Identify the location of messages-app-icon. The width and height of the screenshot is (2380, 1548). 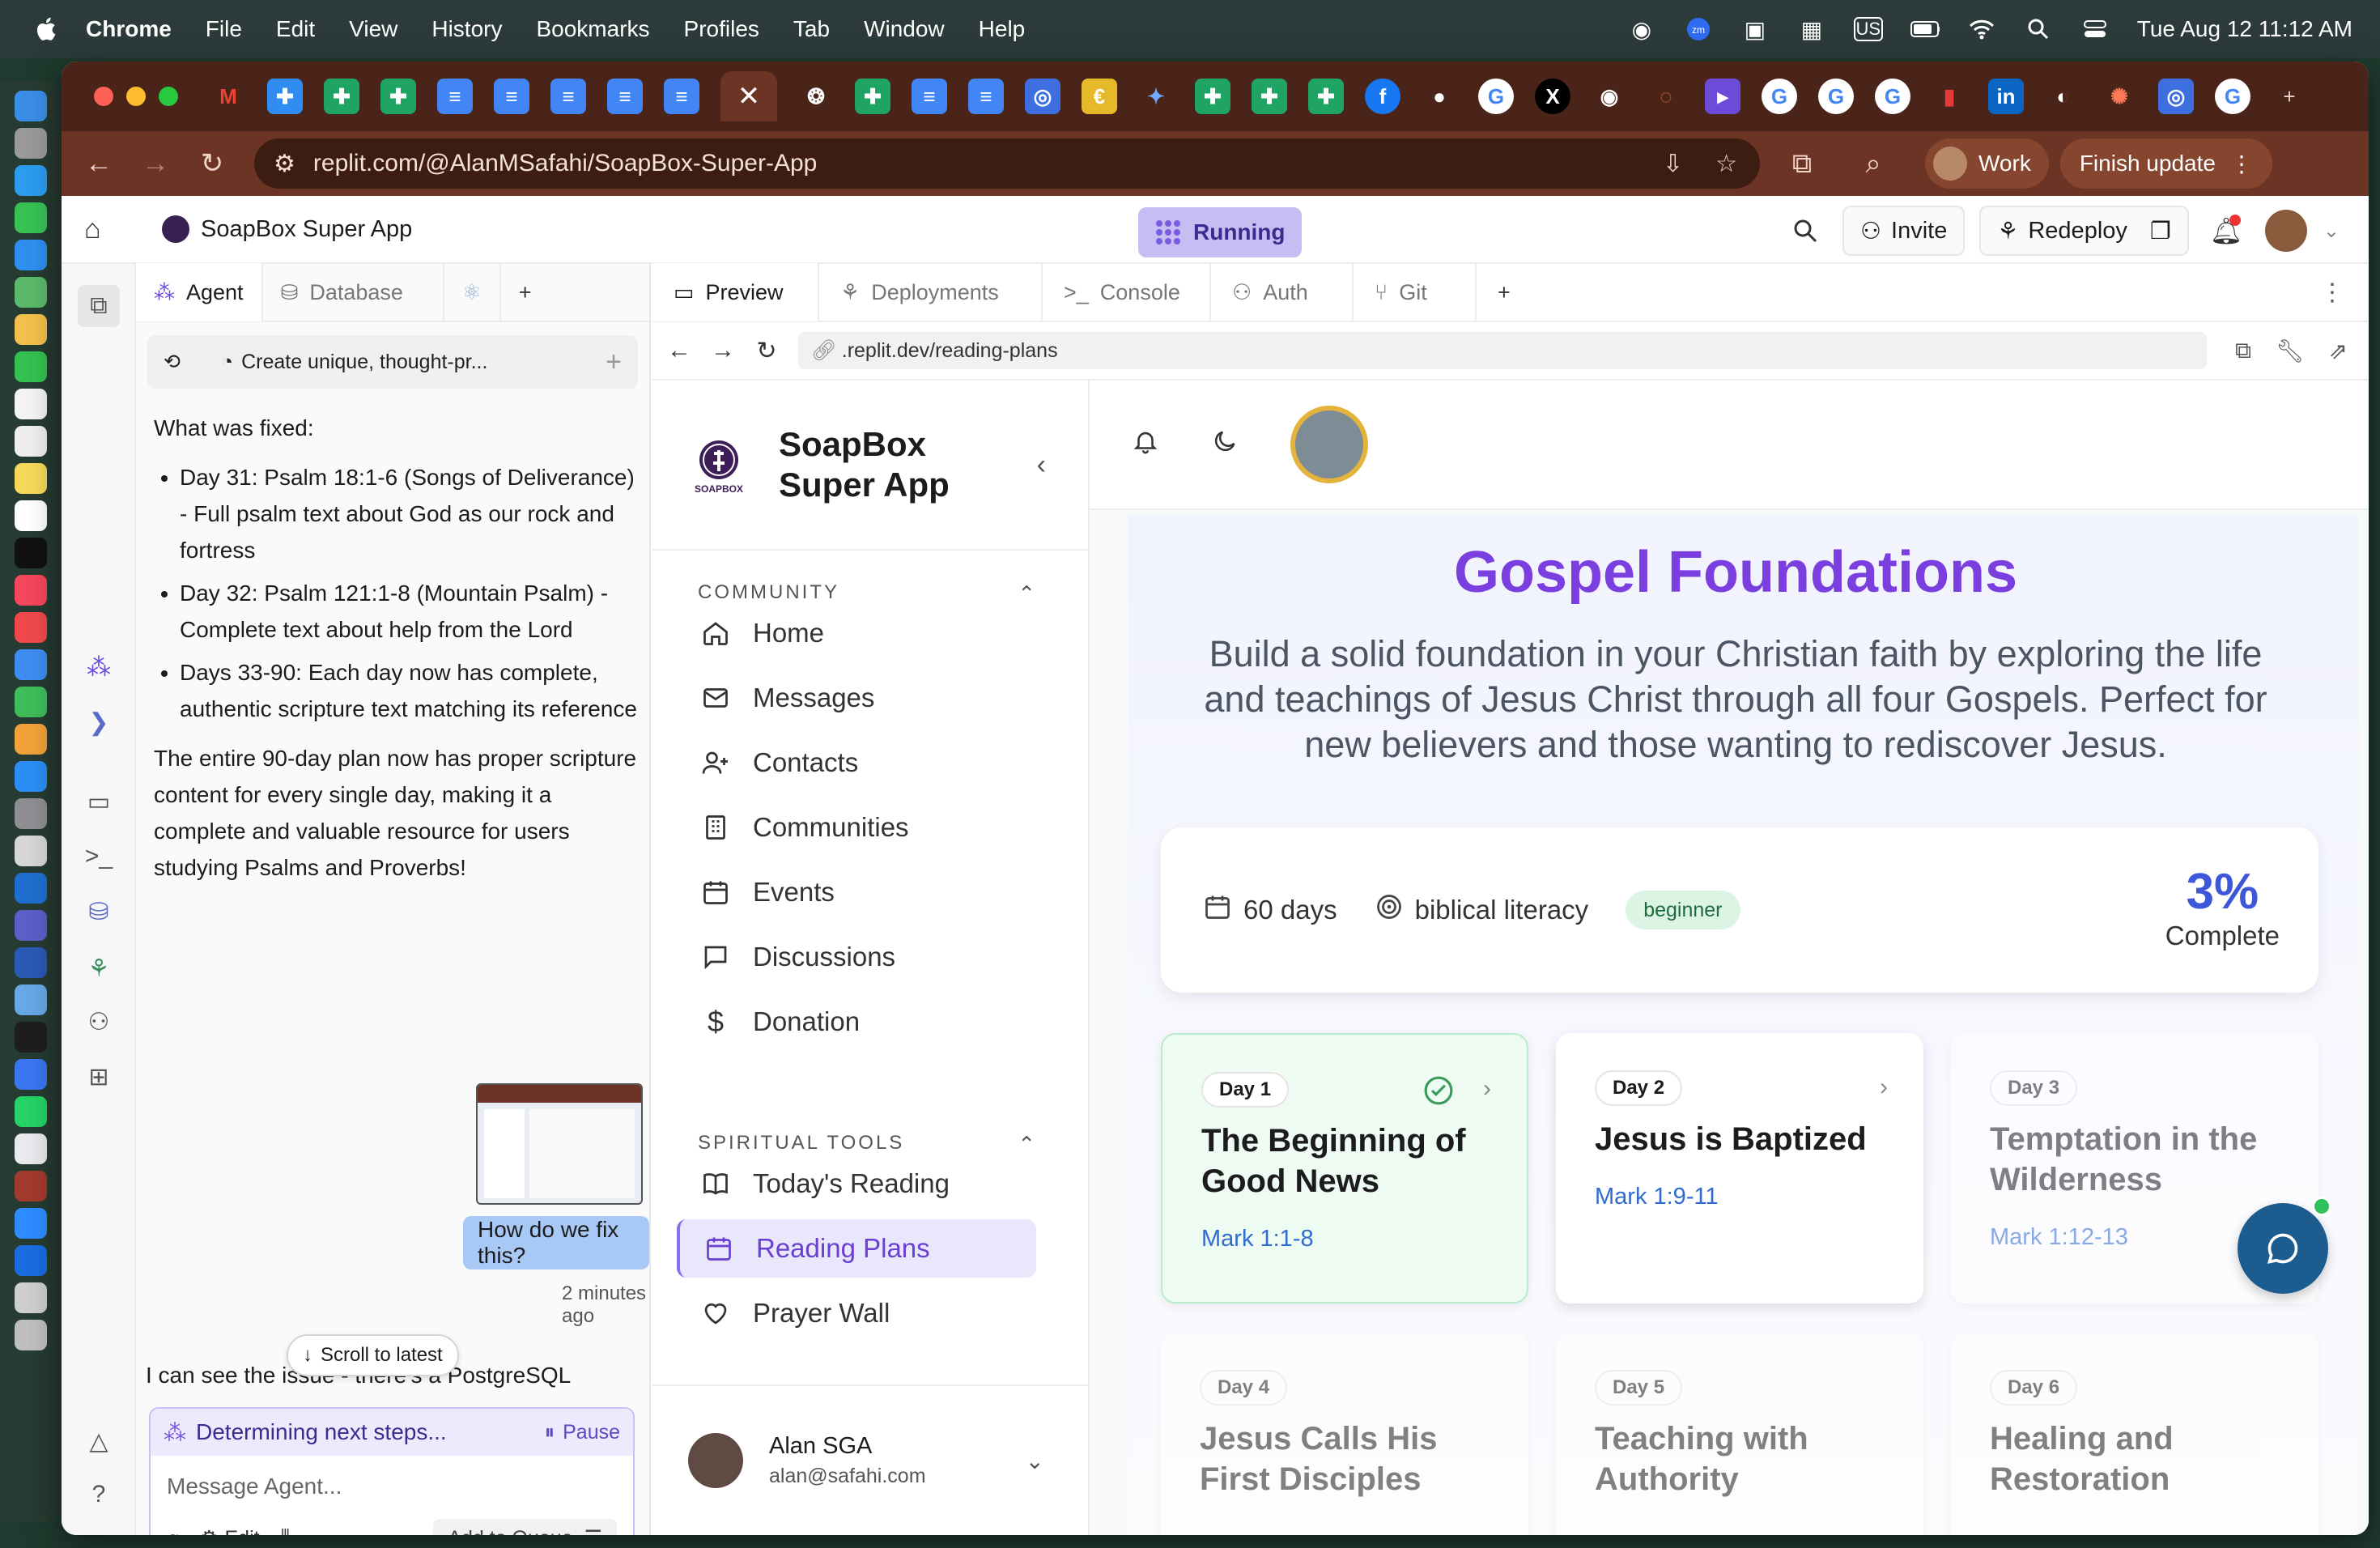
(31, 218).